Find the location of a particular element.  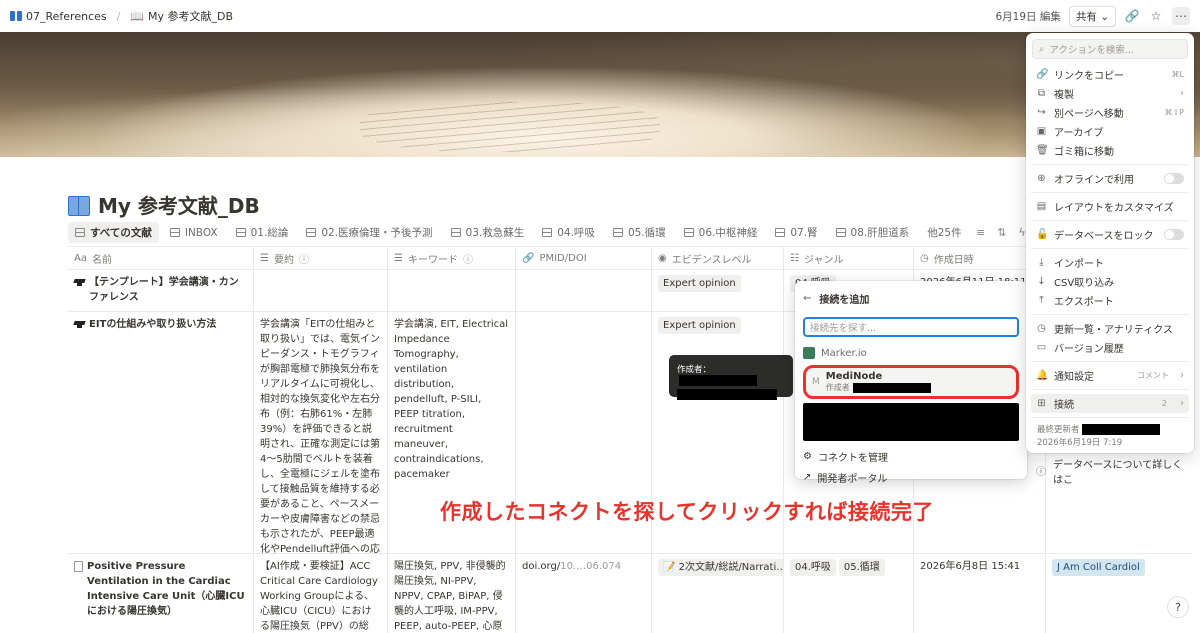

column-header-pmid: 🔗 PMID/DOI is located at coordinates (584, 258).